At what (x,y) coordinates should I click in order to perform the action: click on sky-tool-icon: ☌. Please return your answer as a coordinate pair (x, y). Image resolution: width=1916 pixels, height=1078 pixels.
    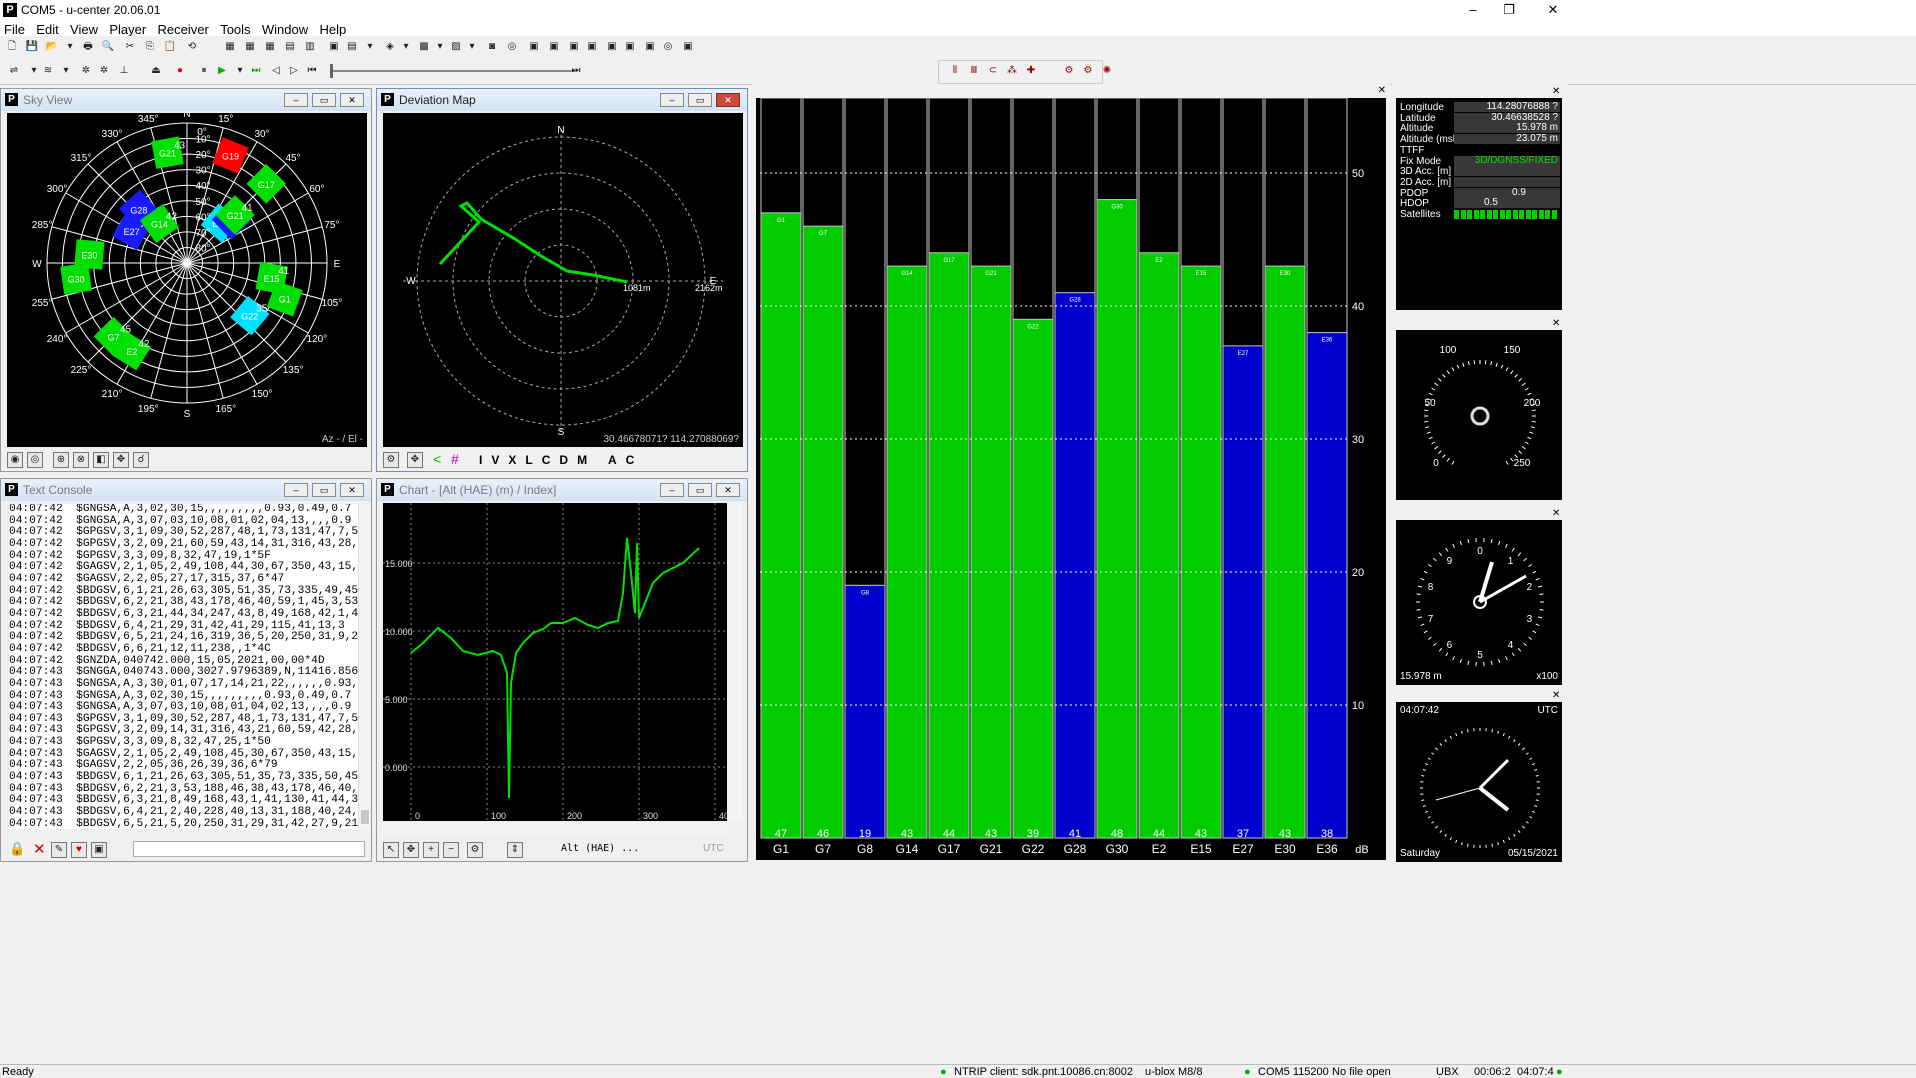
    Looking at the image, I should click on (141, 460).